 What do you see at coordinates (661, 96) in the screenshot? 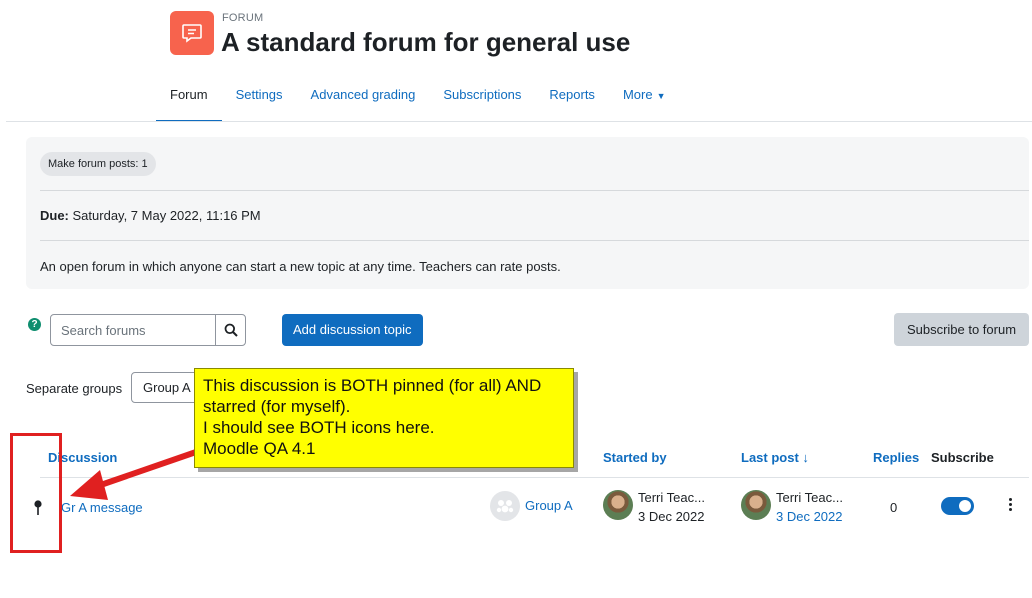
I see `chevron-down-icon: ▼` at bounding box center [661, 96].